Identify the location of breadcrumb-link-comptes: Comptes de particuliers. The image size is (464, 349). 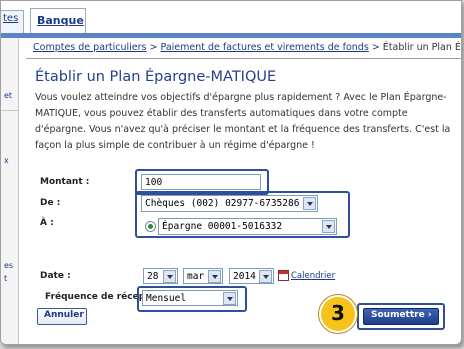
(90, 47).